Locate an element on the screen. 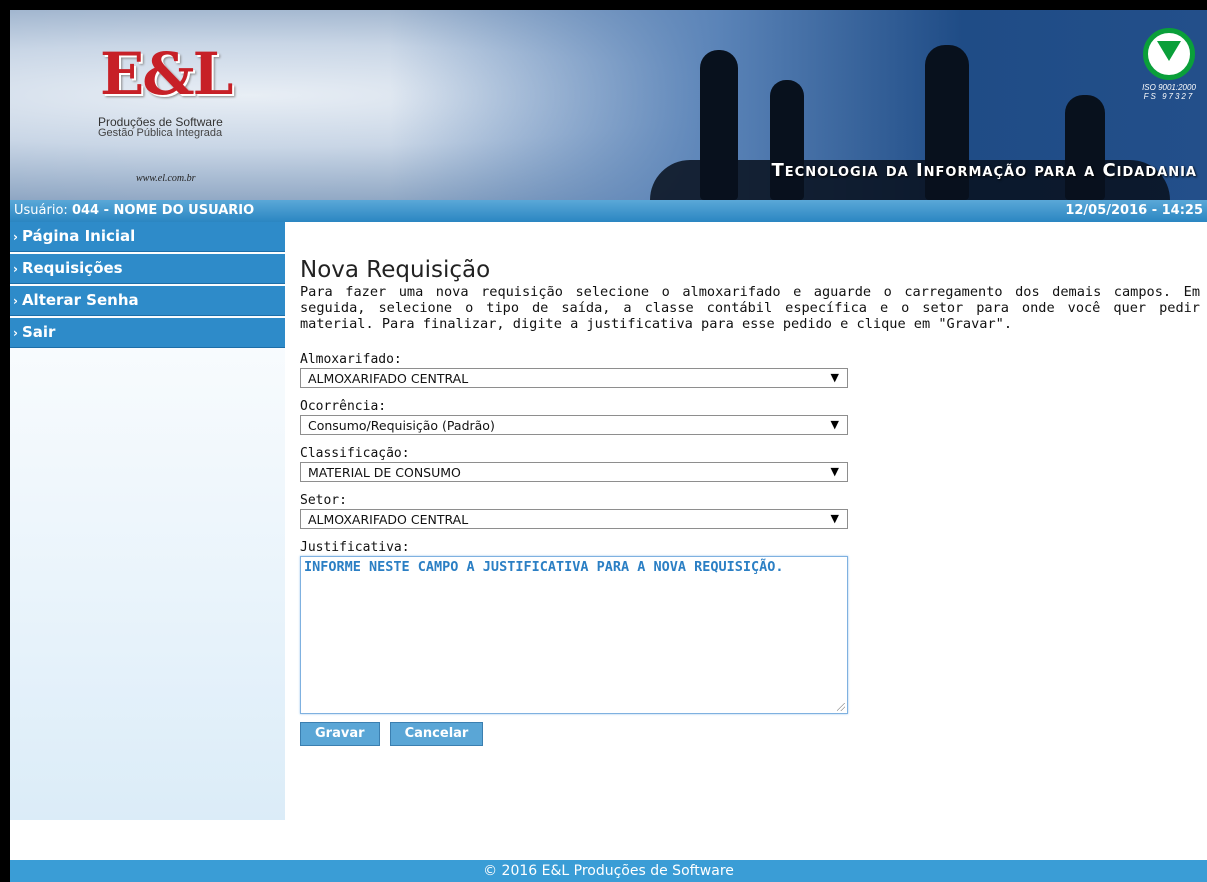 The height and width of the screenshot is (882, 1207). logo-text: E&L is located at coordinates (166, 74).